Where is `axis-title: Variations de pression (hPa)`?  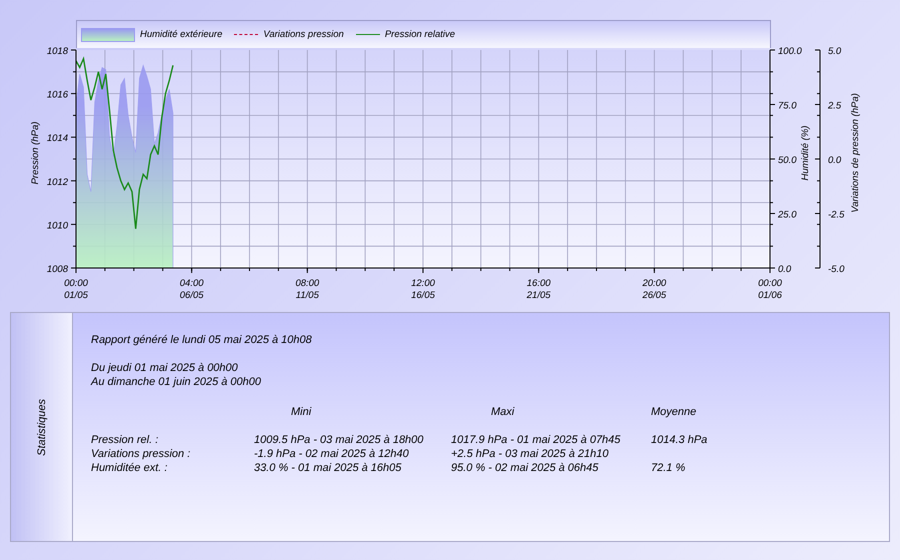 axis-title: Variations de pression (hPa) is located at coordinates (855, 153).